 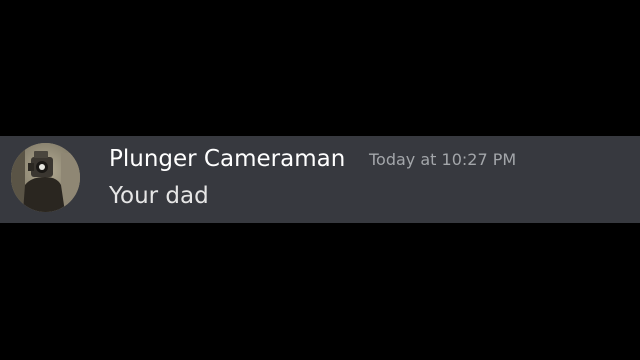 I want to click on user-avatar, so click(x=45, y=177).